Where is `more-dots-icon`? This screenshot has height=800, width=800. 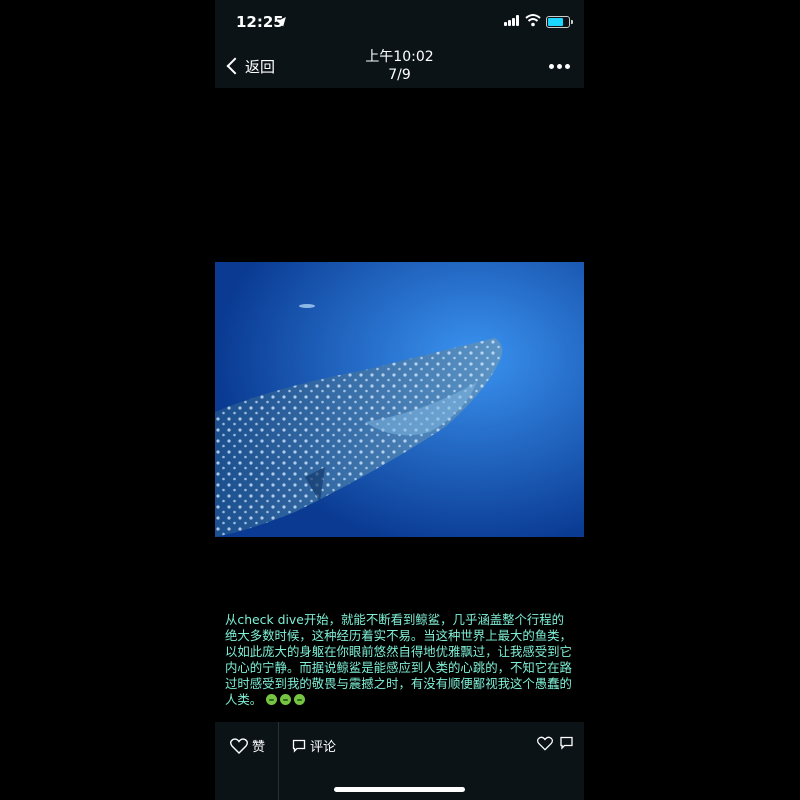
more-dots-icon is located at coordinates (559, 66).